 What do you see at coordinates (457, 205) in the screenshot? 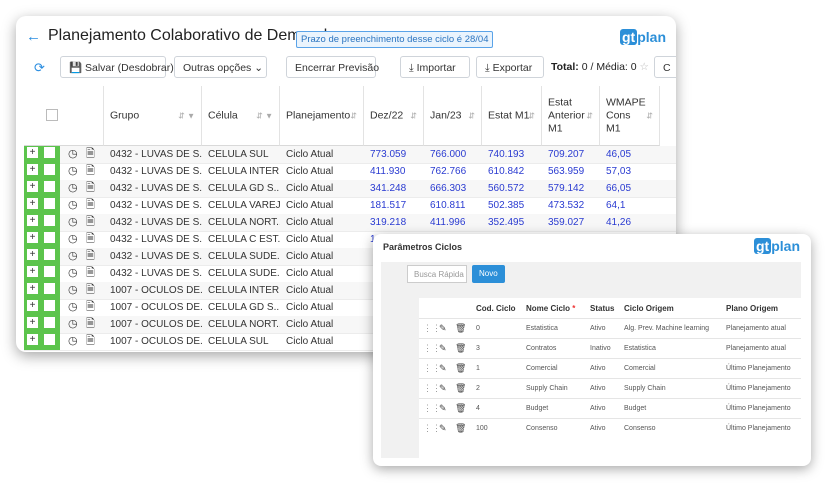
I see `cell-4: 610.811` at bounding box center [457, 205].